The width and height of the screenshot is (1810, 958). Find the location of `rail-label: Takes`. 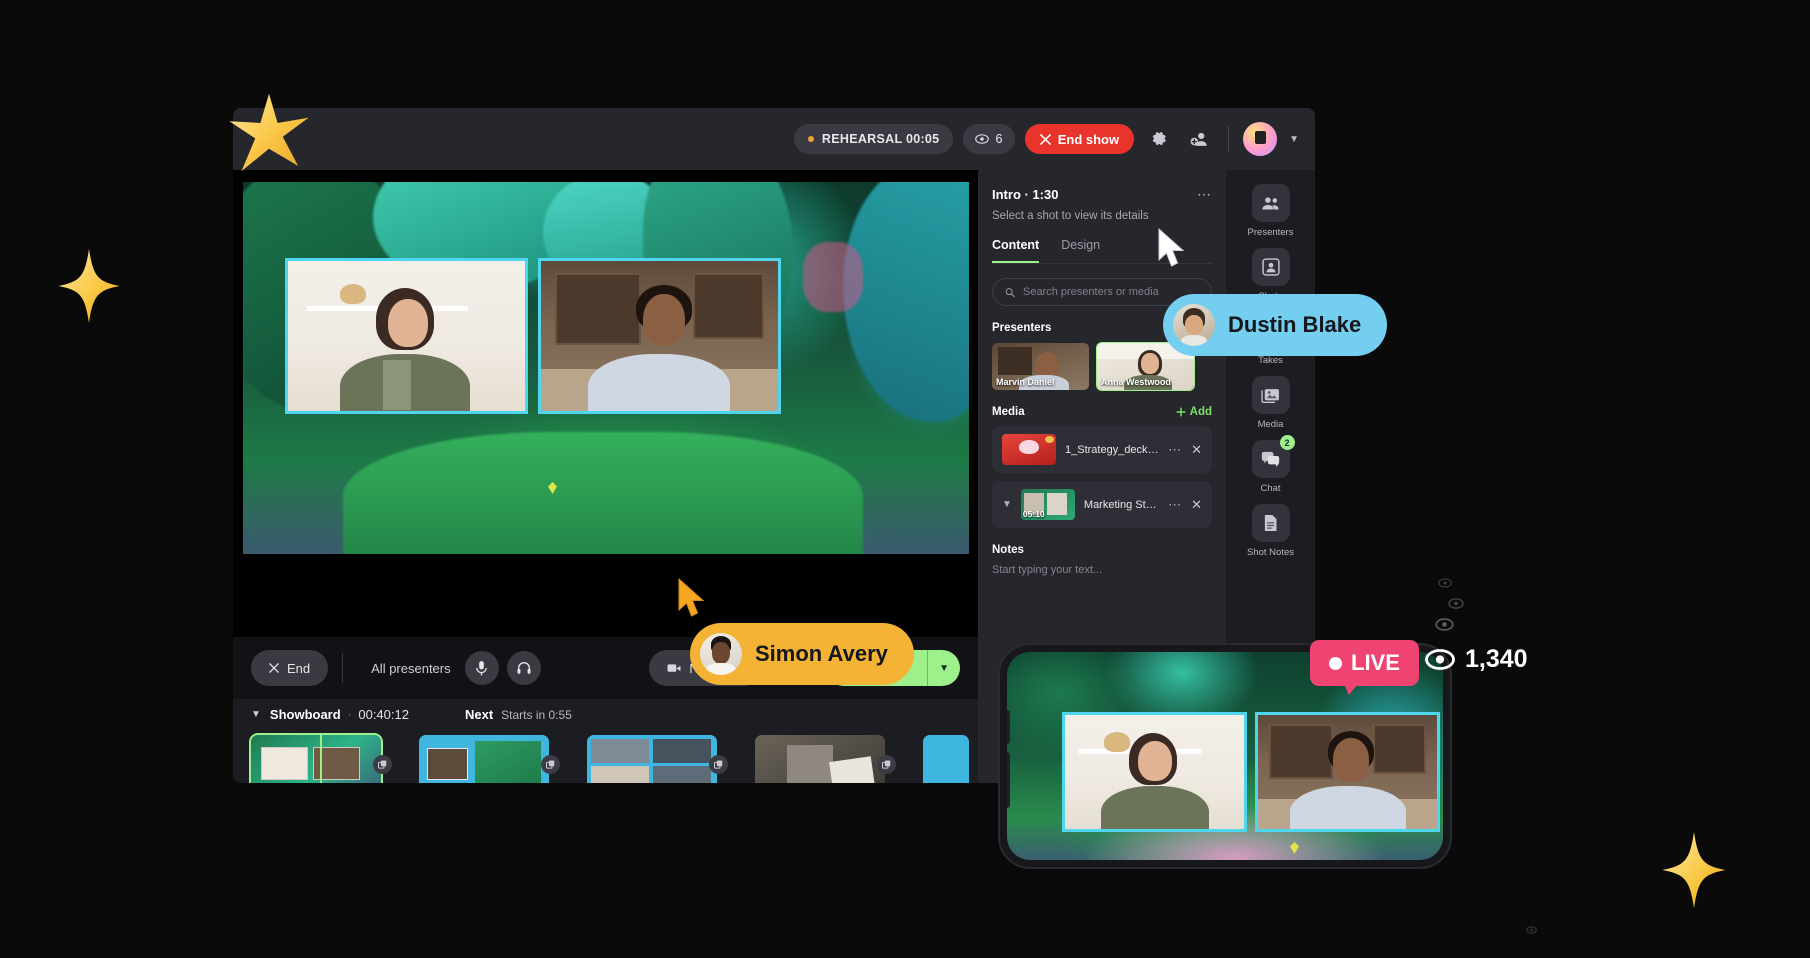

rail-label: Takes is located at coordinates (1270, 360).